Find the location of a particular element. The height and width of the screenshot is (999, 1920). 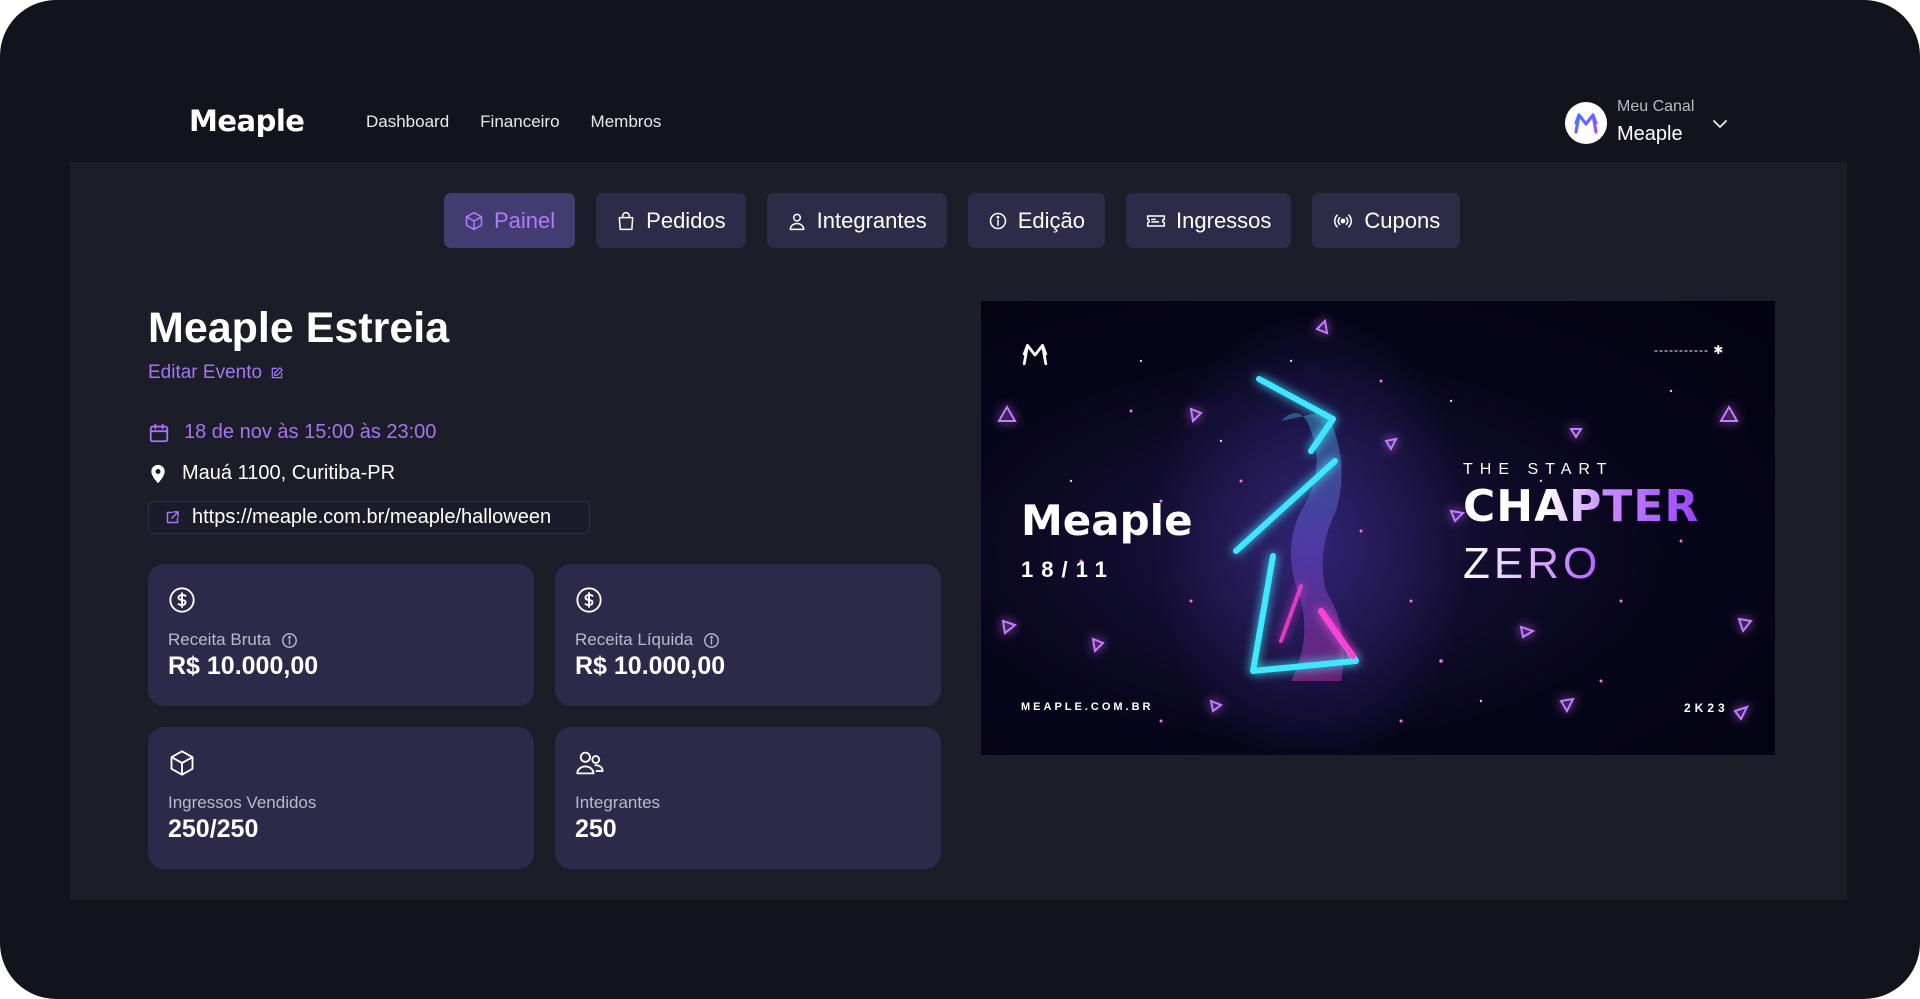

box-icon is located at coordinates (182, 763).